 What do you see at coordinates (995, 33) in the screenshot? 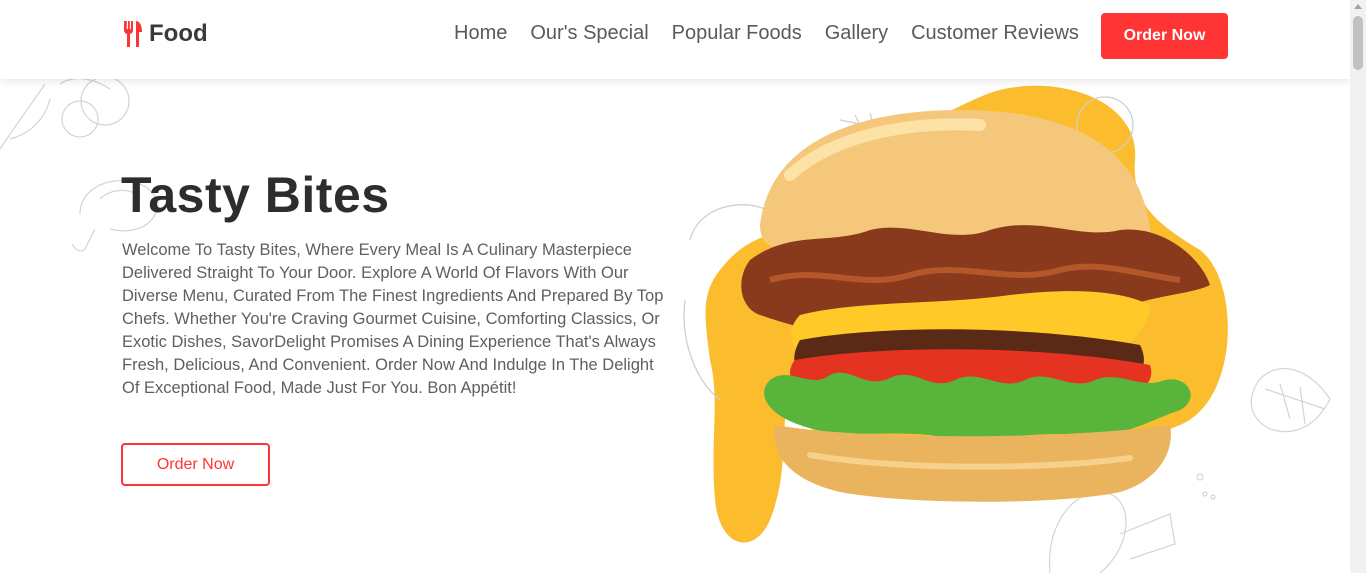
I see `nav-link-customer-reviews: Customer Reviews` at bounding box center [995, 33].